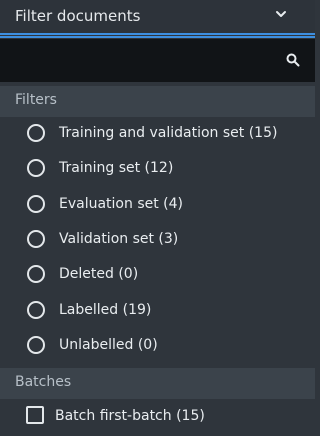 The height and width of the screenshot is (436, 320). What do you see at coordinates (99, 274) in the screenshot?
I see `filter-option-label: Deleted (0)` at bounding box center [99, 274].